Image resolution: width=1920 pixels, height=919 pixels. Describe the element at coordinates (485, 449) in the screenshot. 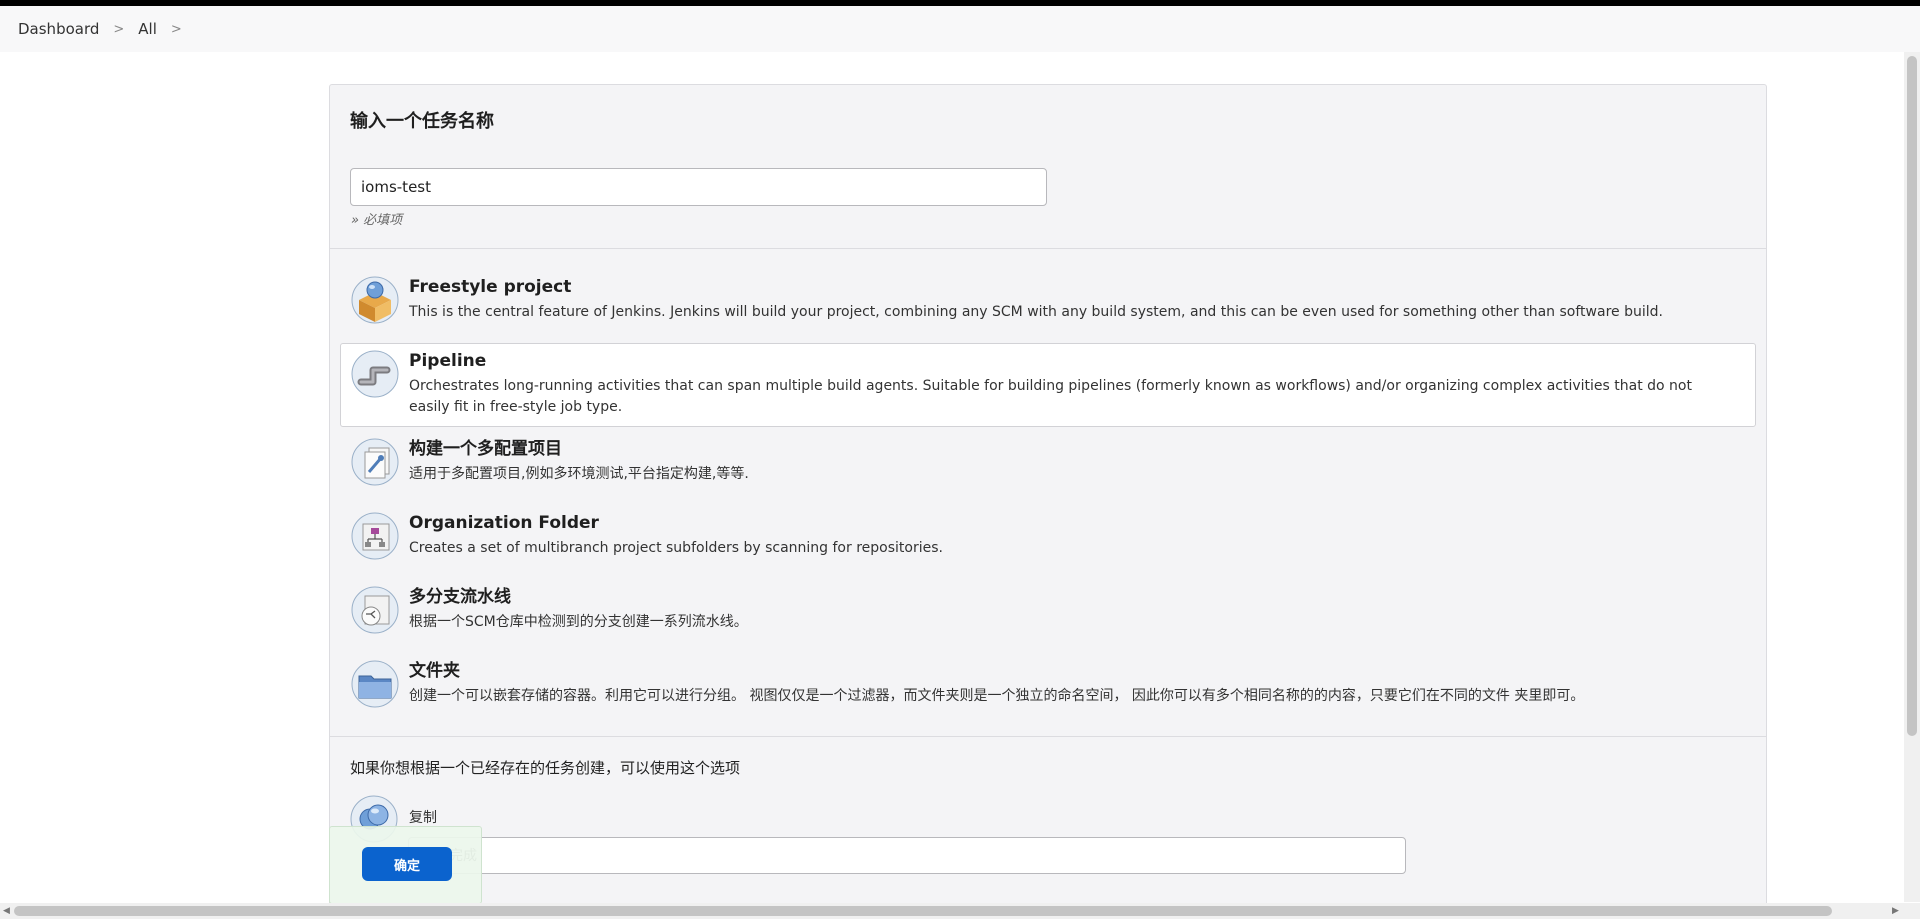

I see `type-name: 构建一个多配置项目` at that location.